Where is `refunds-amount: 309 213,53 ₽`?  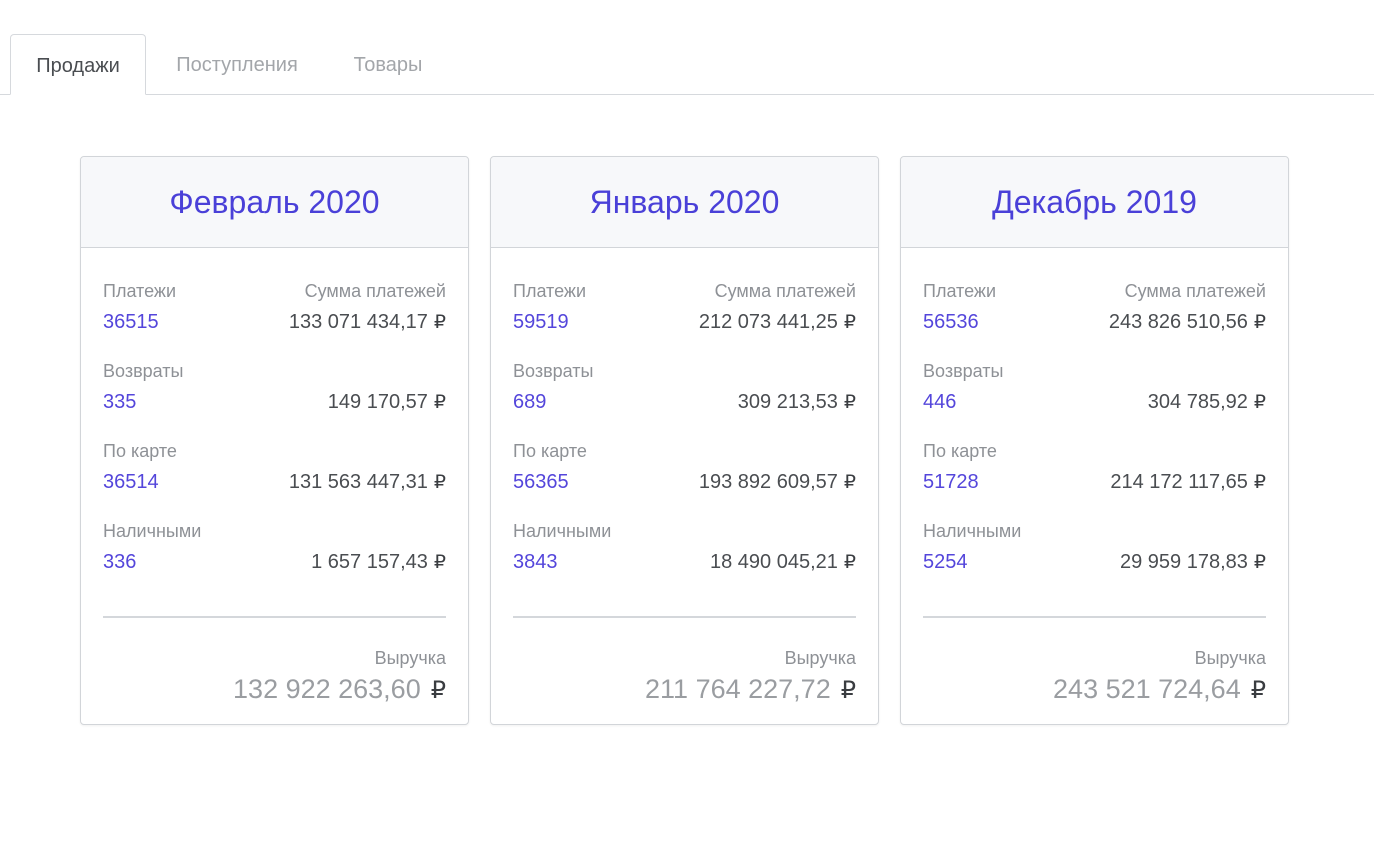 refunds-amount: 309 213,53 ₽ is located at coordinates (796, 402).